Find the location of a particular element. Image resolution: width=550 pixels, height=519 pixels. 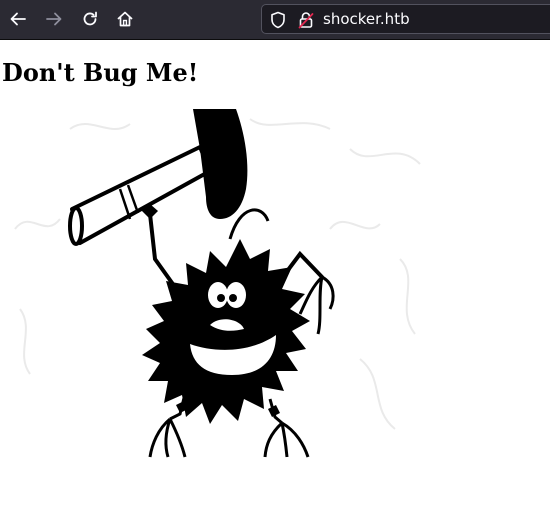

insecure-lock-icon is located at coordinates (306, 20).